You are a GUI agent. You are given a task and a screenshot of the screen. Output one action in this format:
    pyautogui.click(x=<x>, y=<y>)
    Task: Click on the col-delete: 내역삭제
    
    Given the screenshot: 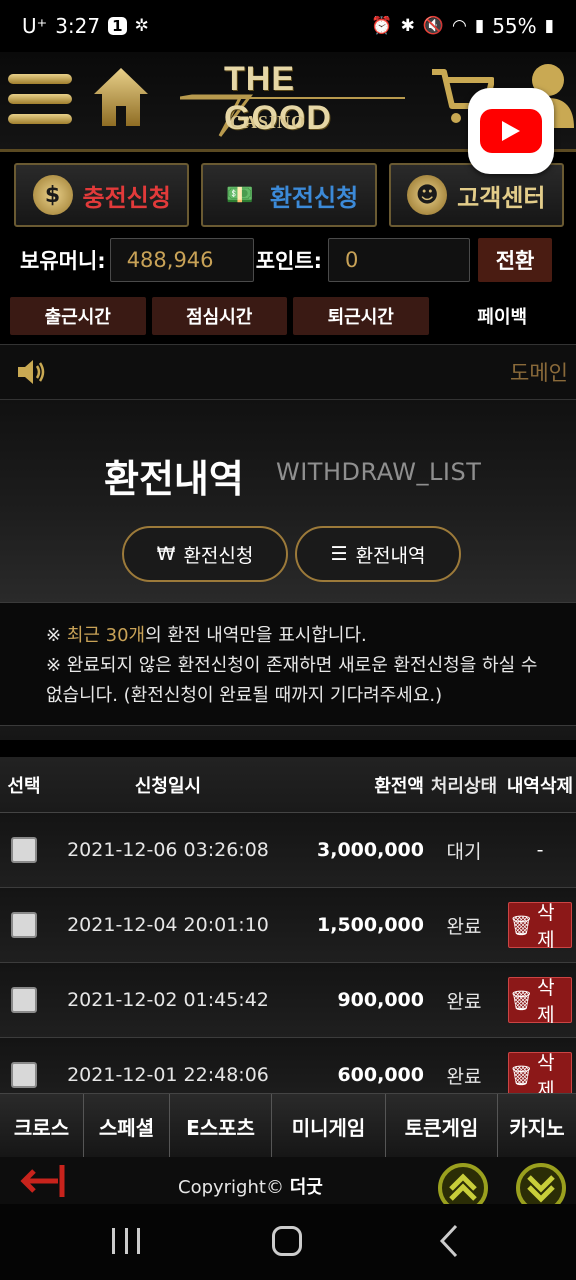 What is the action you would take?
    pyautogui.click(x=540, y=786)
    